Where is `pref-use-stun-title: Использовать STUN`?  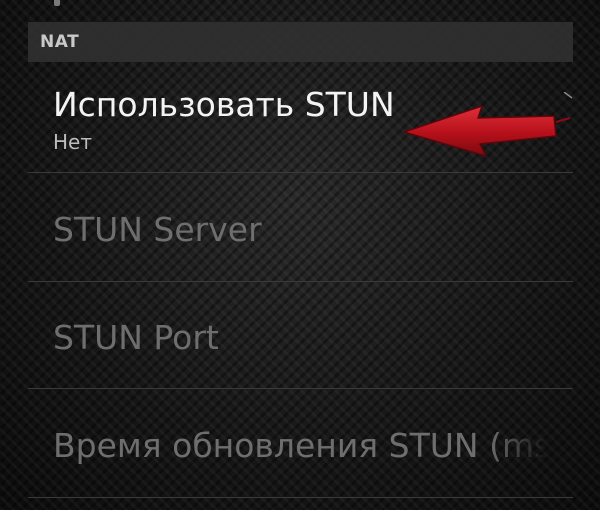 pref-use-stun-title: Использовать STUN is located at coordinates (224, 104).